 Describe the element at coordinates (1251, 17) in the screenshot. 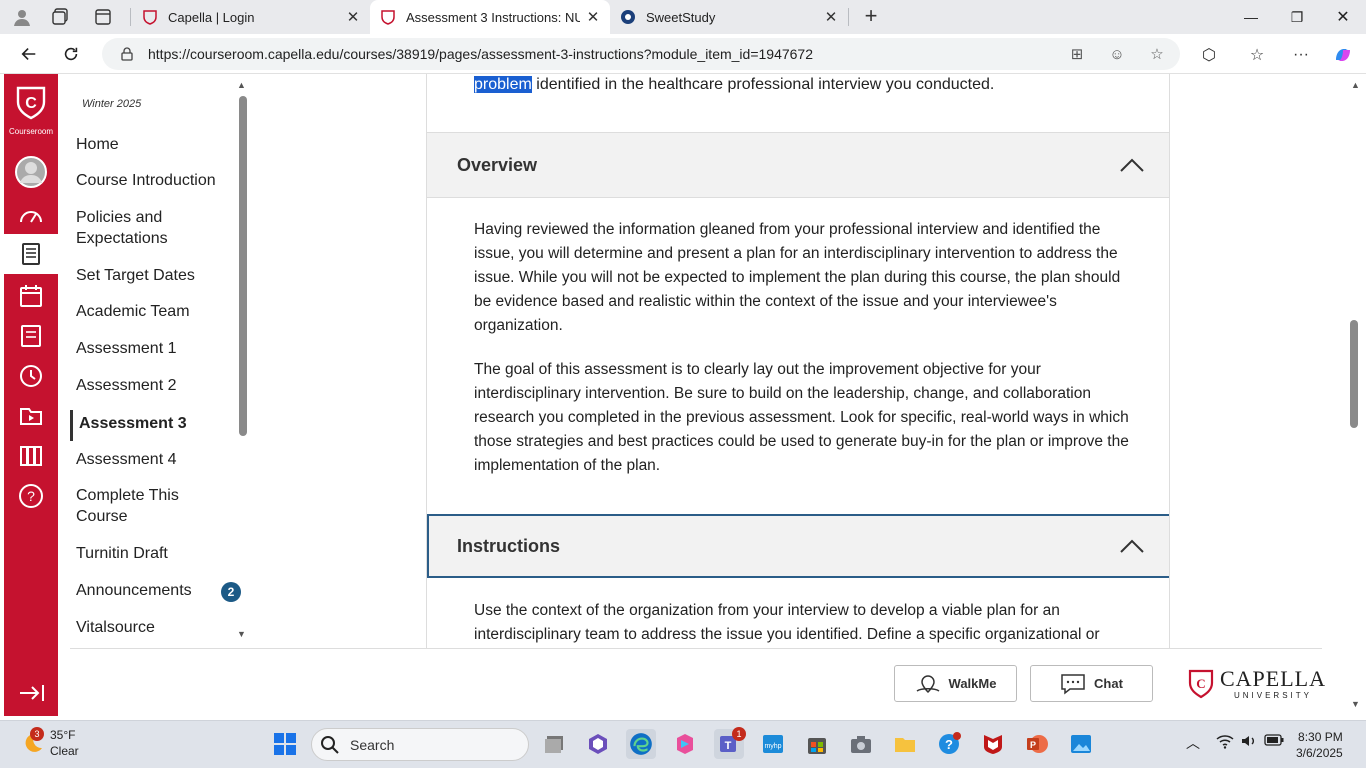

I see `minimize-icon: —` at that location.